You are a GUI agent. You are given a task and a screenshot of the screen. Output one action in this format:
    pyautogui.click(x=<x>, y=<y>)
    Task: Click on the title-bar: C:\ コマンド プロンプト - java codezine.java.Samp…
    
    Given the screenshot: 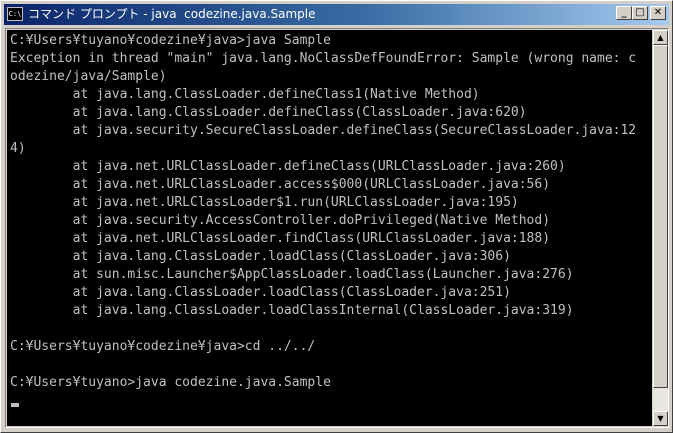 What is the action you would take?
    pyautogui.click(x=336, y=14)
    